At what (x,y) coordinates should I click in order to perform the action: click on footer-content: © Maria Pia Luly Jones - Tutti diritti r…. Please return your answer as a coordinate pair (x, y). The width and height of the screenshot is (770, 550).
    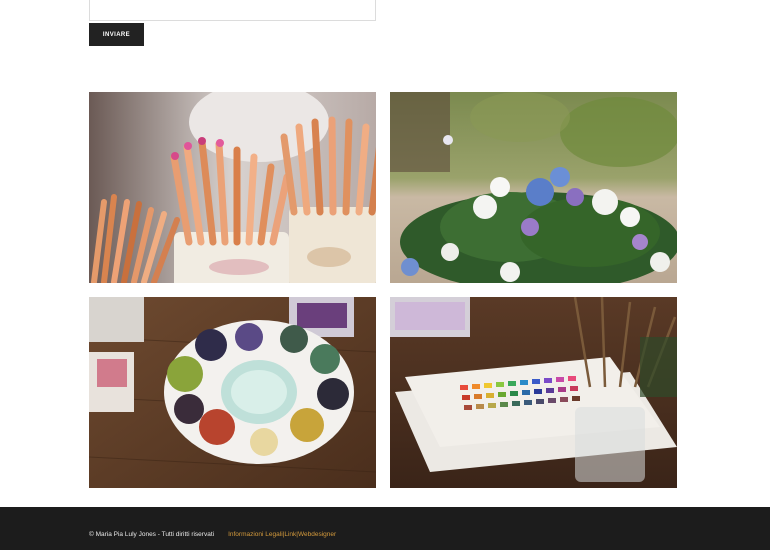
    Looking at the image, I should click on (212, 534).